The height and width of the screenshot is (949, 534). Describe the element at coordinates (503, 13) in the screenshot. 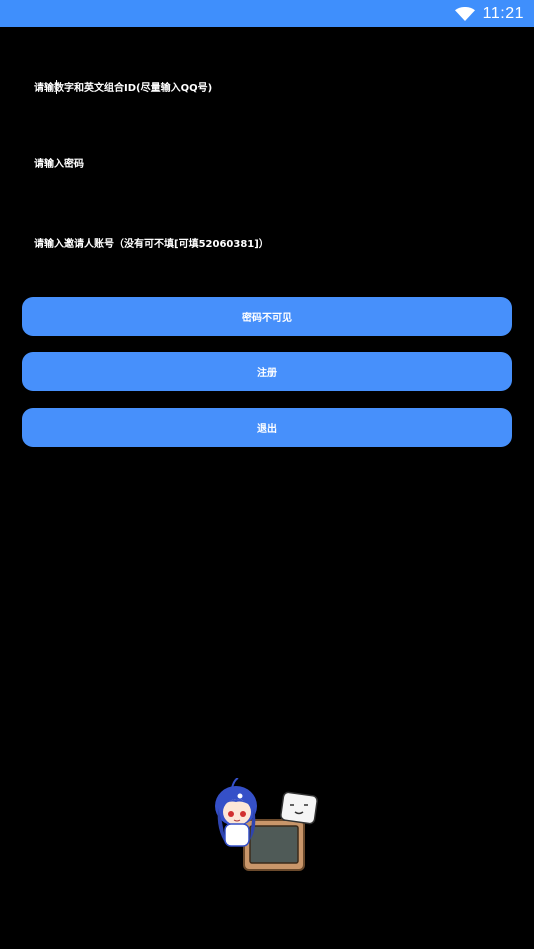

I see `clock: 11:21` at that location.